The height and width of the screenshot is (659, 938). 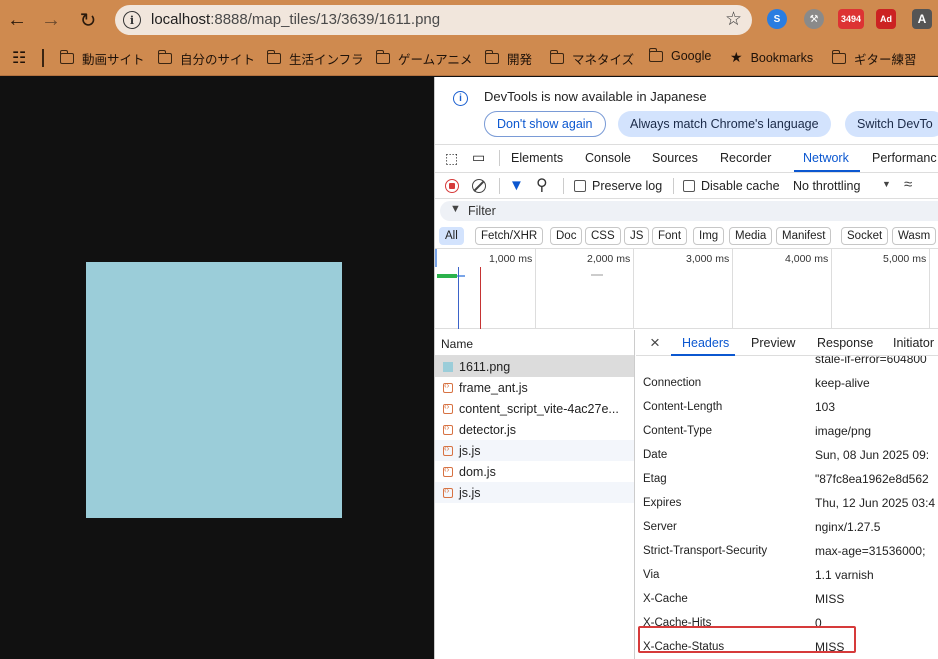 What do you see at coordinates (773, 343) in the screenshot?
I see `detail-tab-preview: Preview` at bounding box center [773, 343].